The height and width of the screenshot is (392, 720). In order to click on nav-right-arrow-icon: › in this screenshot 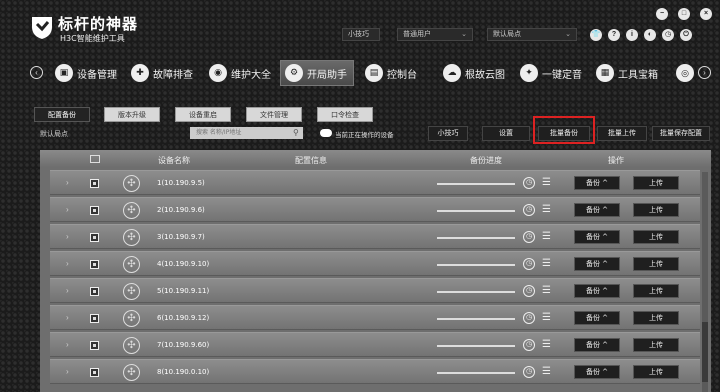, I will do `click(704, 72)`.